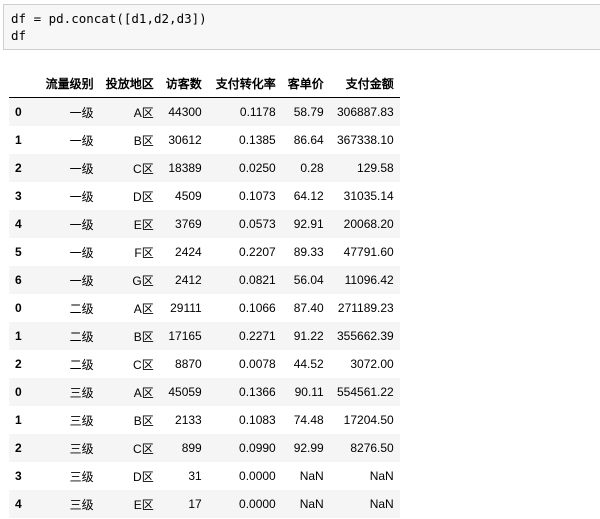 The width and height of the screenshot is (600, 519). Describe the element at coordinates (257, 112) in the screenshot. I see `cell-conversion-rate: 0.1178` at that location.